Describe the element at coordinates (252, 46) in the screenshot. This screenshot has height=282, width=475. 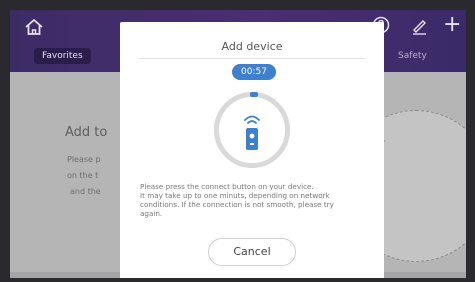
I see `dialog-title: Add device` at that location.